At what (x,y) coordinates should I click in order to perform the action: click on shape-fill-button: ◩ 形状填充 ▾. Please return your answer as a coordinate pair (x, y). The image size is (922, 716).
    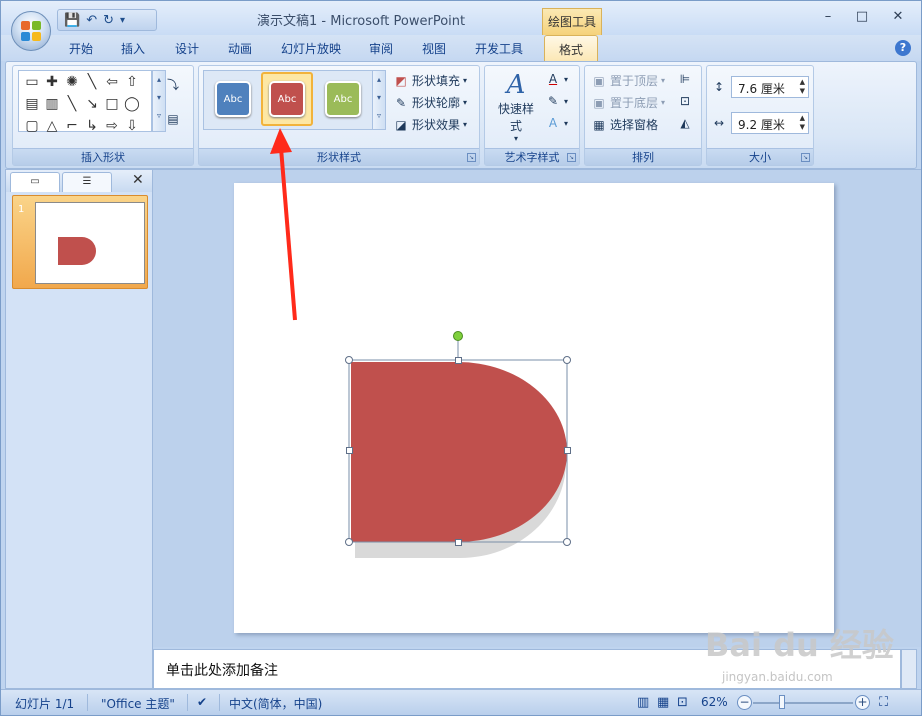
    Looking at the image, I should click on (430, 80).